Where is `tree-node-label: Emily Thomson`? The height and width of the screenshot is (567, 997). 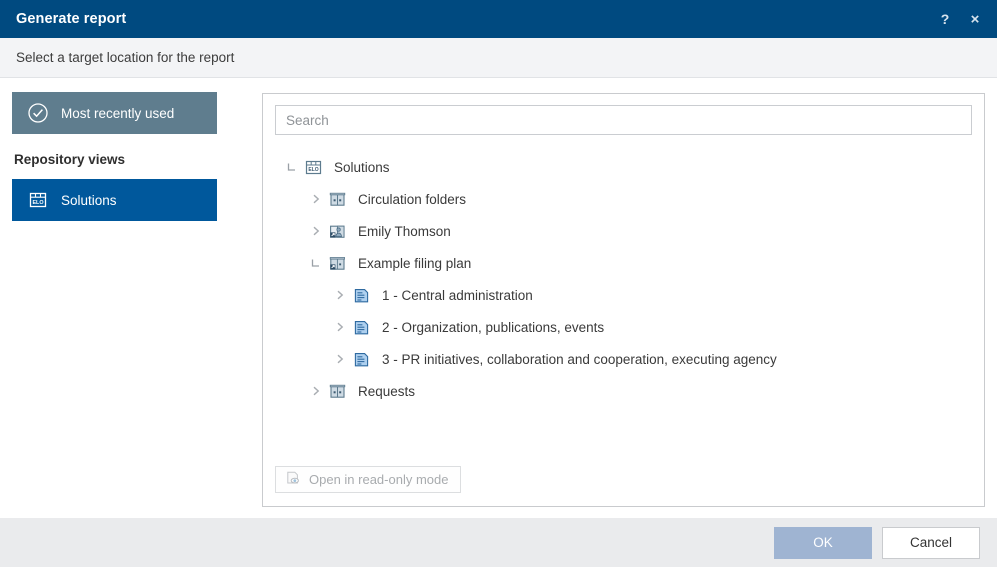 tree-node-label: Emily Thomson is located at coordinates (404, 231).